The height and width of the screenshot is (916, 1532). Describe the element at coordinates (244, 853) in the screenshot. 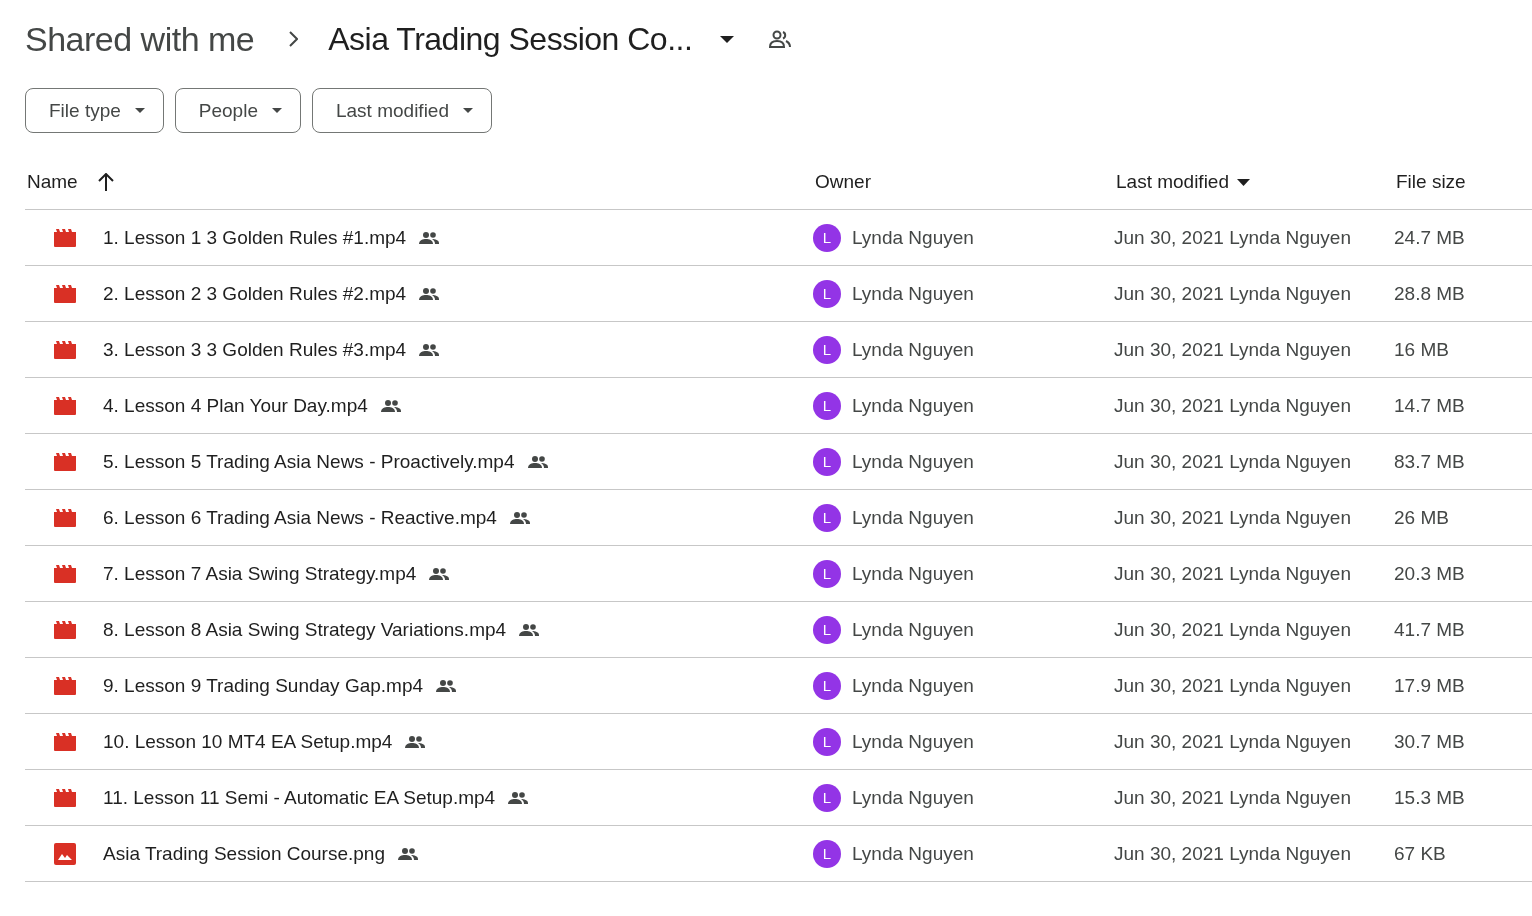

I see `file-name: Asia Trading Session Course.png` at that location.